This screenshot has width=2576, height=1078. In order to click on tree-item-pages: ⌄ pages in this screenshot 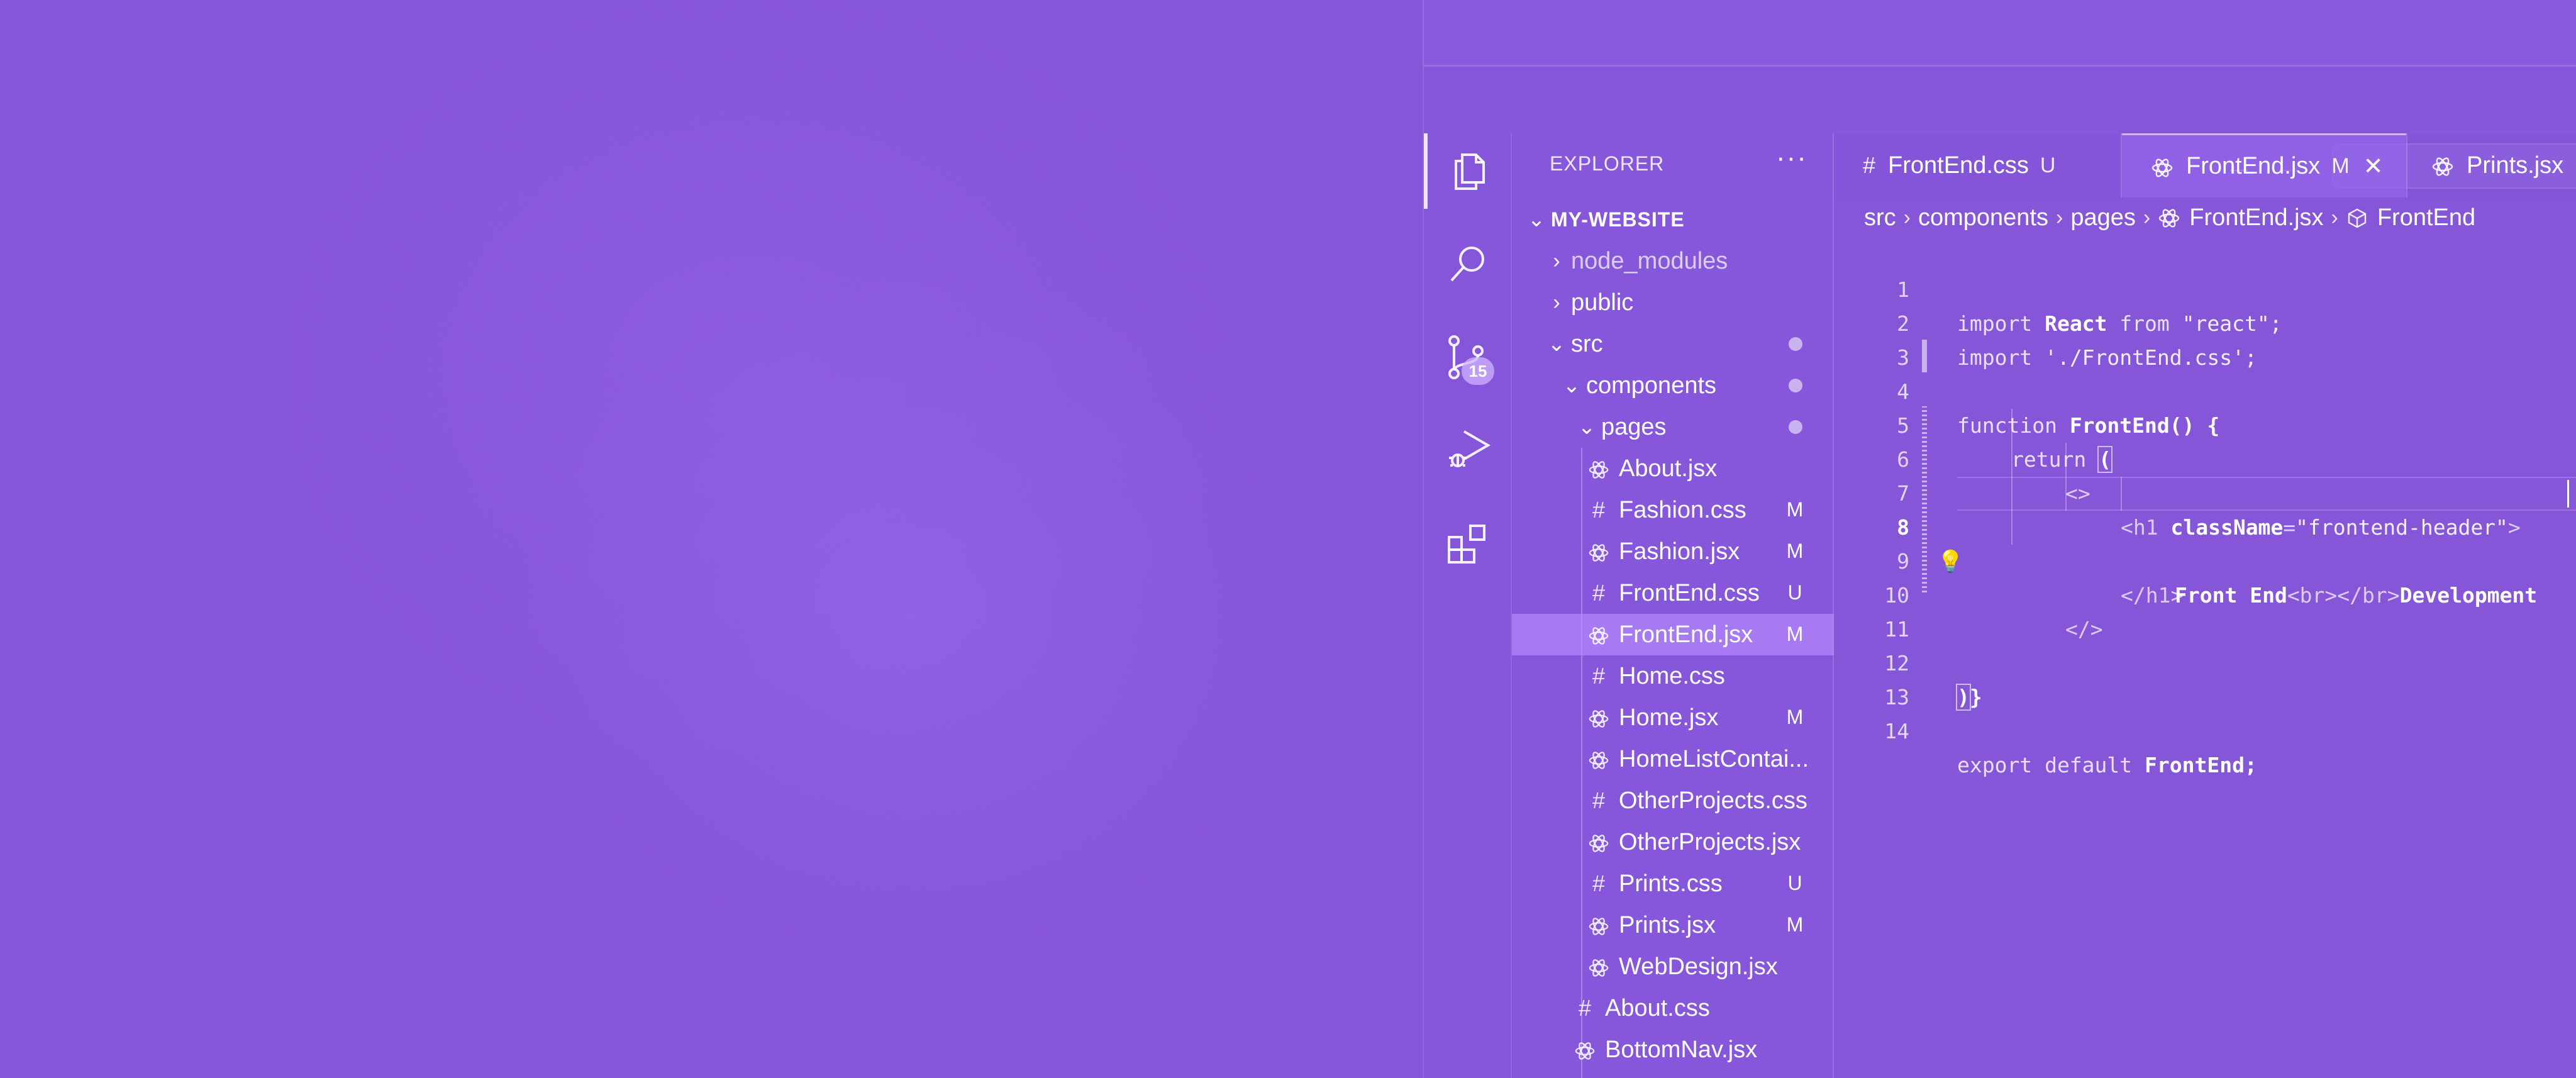, I will do `click(1673, 427)`.